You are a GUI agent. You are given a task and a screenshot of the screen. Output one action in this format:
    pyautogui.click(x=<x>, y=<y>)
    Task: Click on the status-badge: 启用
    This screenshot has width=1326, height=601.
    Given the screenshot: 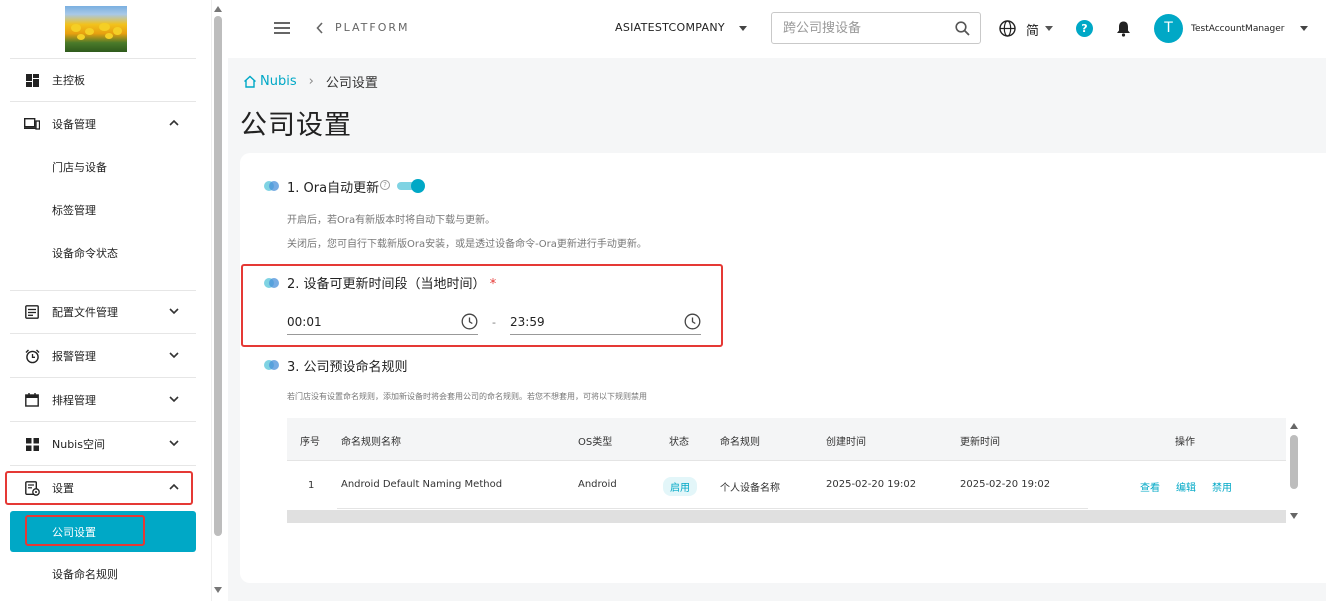 What is the action you would take?
    pyautogui.click(x=680, y=486)
    